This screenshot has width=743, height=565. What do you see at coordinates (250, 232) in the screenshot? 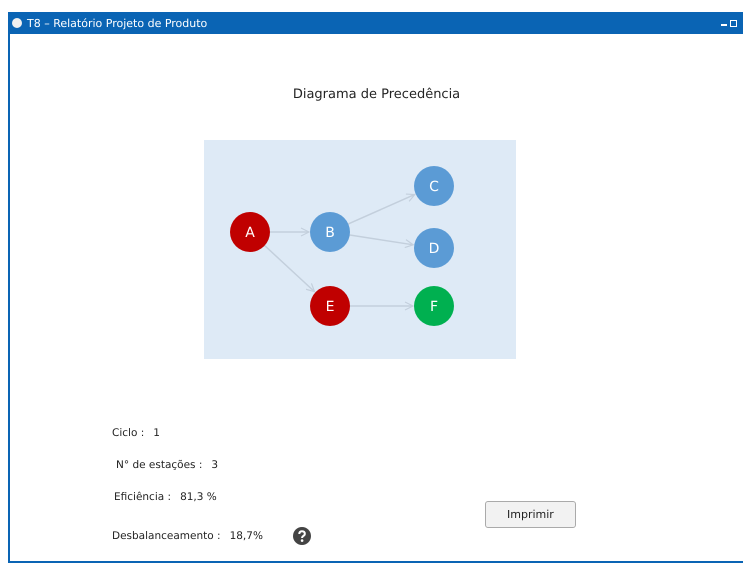
I see `node: A` at bounding box center [250, 232].